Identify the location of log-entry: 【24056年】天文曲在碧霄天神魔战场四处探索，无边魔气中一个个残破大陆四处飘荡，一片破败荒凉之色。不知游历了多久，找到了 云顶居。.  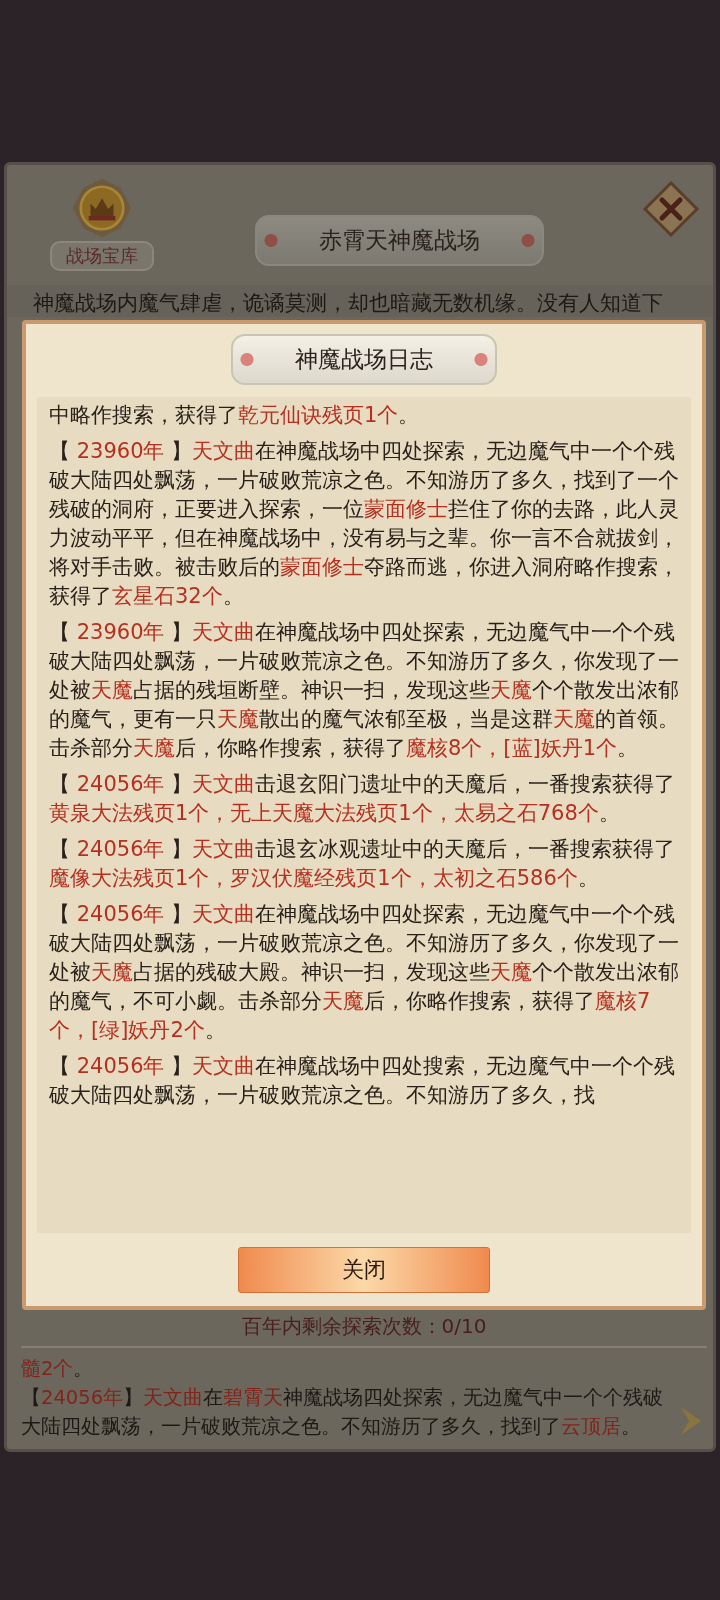
(343, 1412).